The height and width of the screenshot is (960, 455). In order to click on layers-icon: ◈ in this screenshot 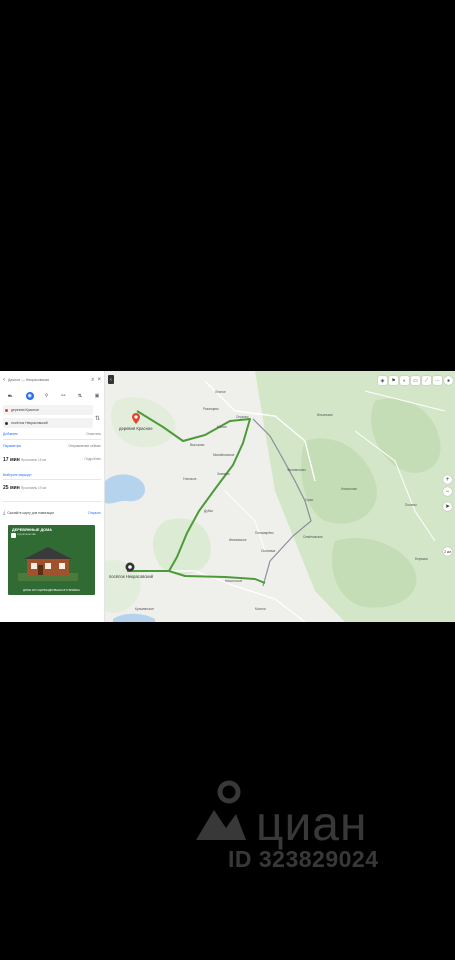, I will do `click(382, 380)`.